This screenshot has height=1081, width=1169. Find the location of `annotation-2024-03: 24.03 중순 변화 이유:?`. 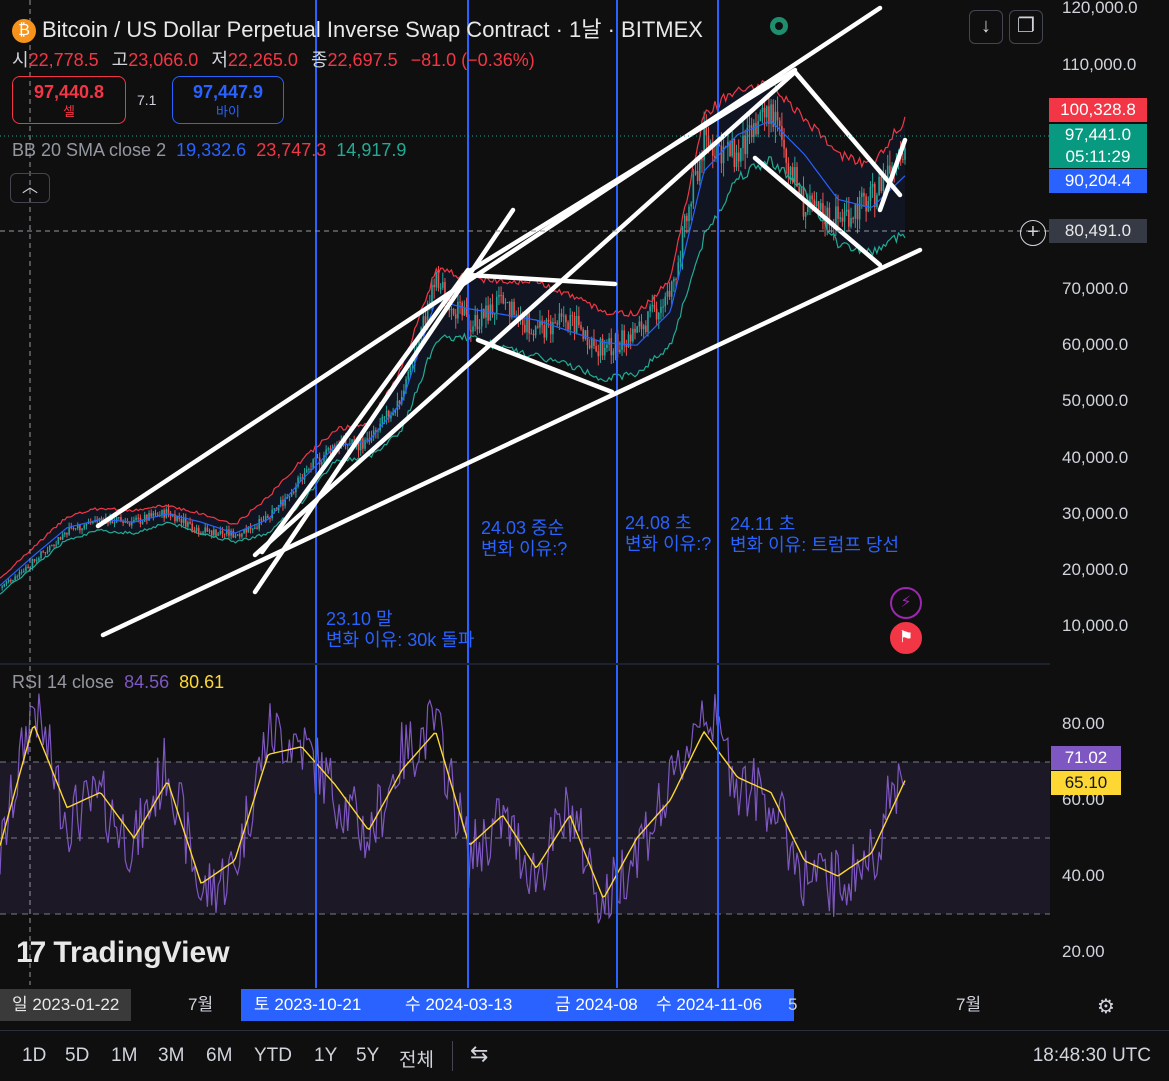

annotation-2024-03: 24.03 중순 변화 이유:? is located at coordinates (524, 539).